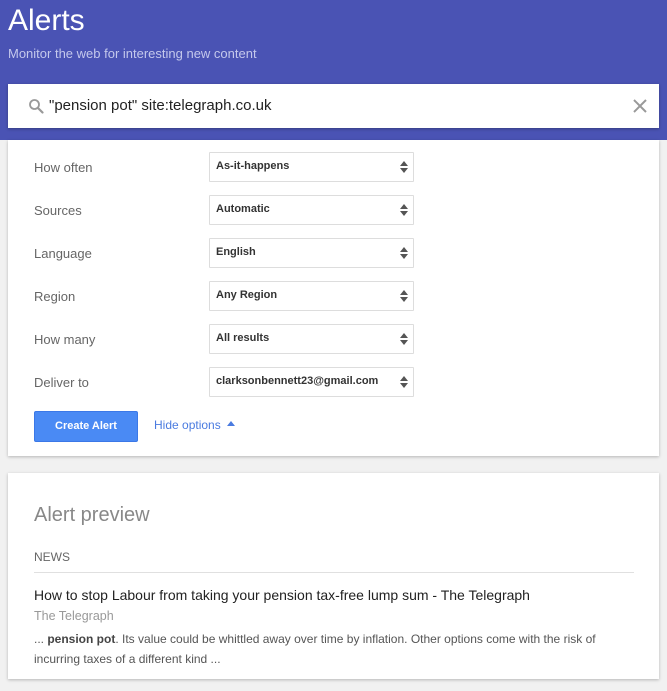 The height and width of the screenshot is (691, 667). What do you see at coordinates (247, 295) in the screenshot?
I see `select-value: Any Region` at bounding box center [247, 295].